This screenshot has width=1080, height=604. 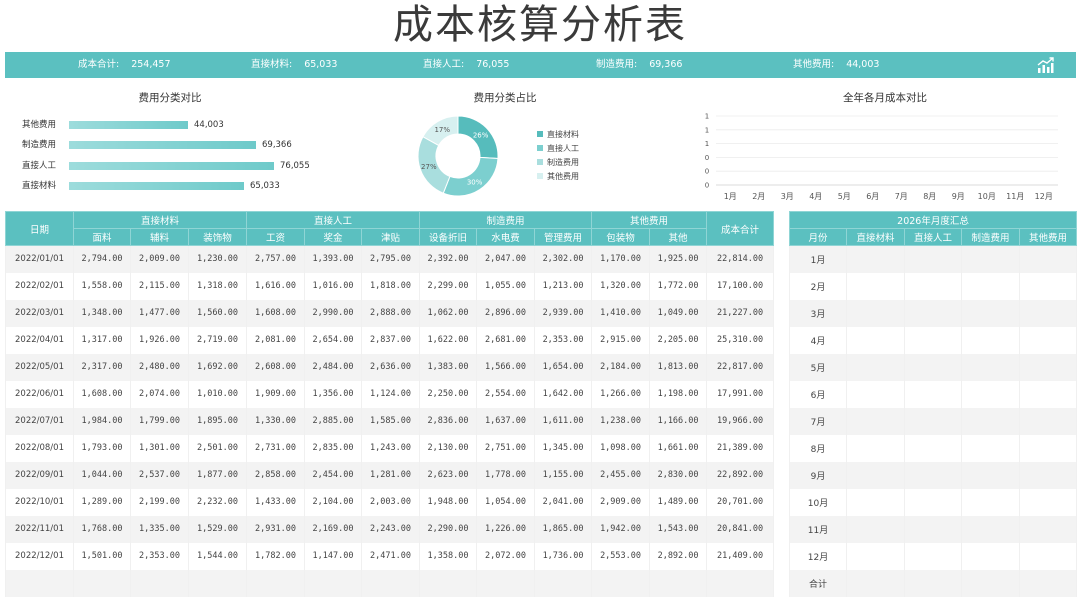 What do you see at coordinates (209, 125) in the screenshot?
I see `bar-value-label: 44,003` at bounding box center [209, 125].